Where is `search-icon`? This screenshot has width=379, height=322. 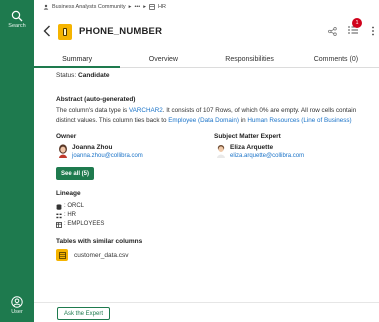 search-icon is located at coordinates (17, 16).